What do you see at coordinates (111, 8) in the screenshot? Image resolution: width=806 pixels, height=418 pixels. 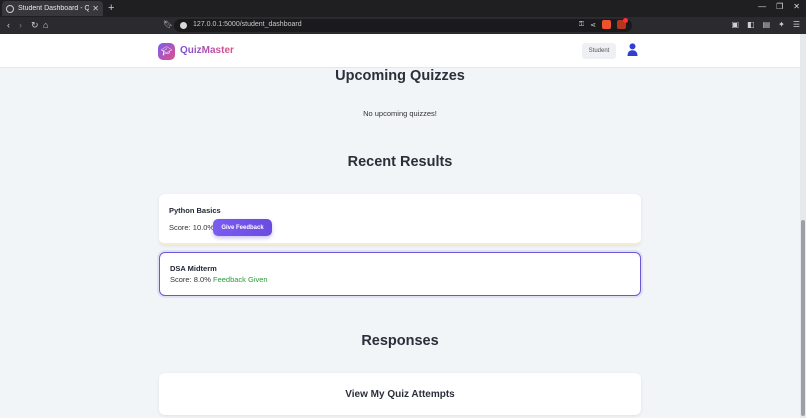 I see `new-tab-icon: +` at bounding box center [111, 8].